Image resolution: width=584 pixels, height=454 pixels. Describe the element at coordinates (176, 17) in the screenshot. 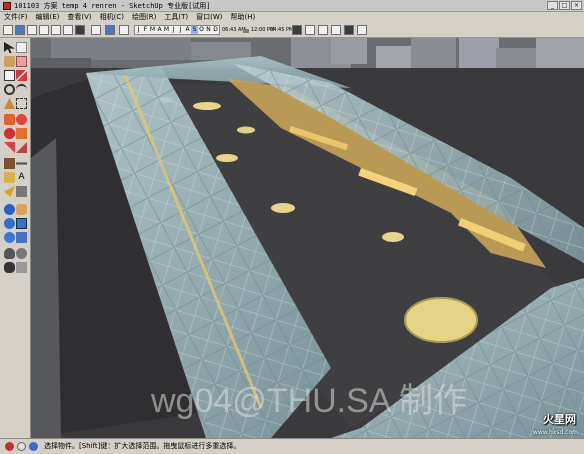

I see `menu-tools: 工具(T)` at that location.